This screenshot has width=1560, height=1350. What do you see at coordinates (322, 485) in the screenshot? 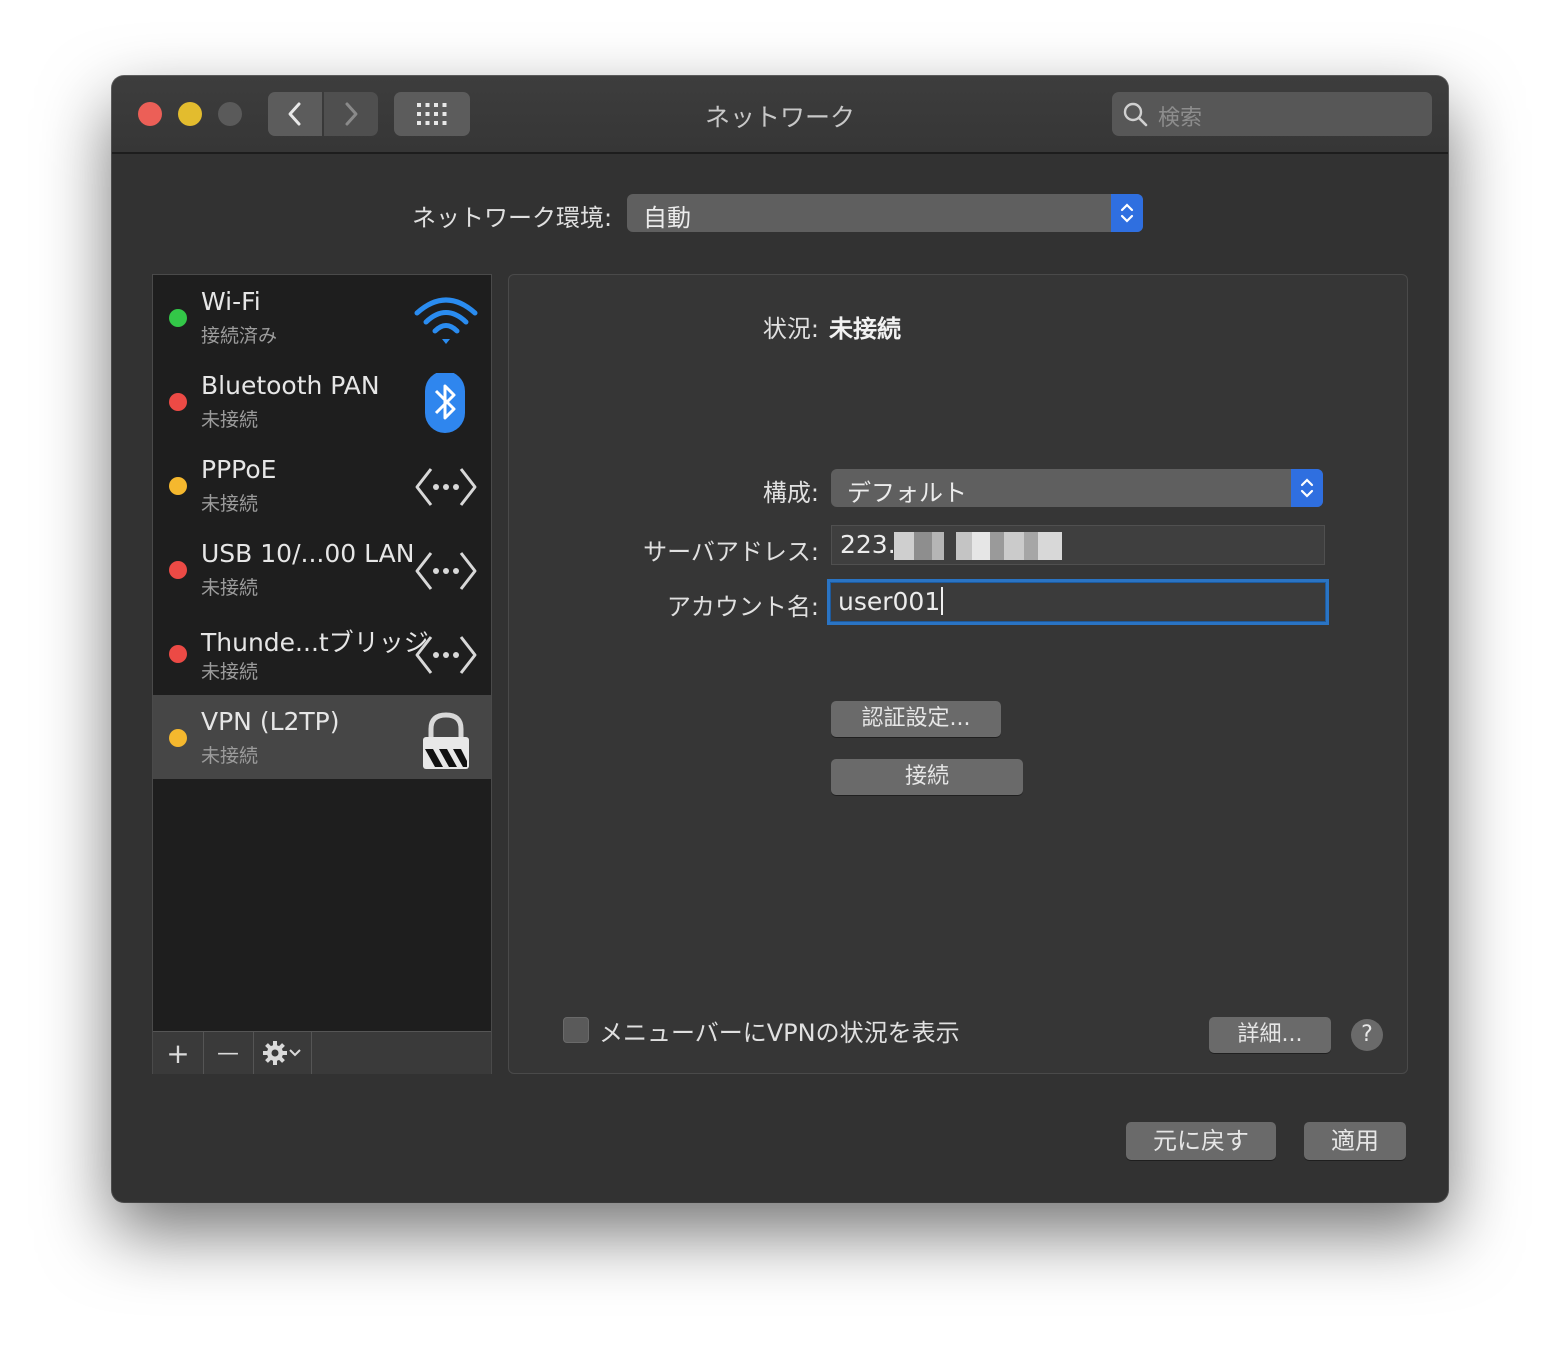
I see `service-item-pppoe: PPPoE 未接続` at bounding box center [322, 485].